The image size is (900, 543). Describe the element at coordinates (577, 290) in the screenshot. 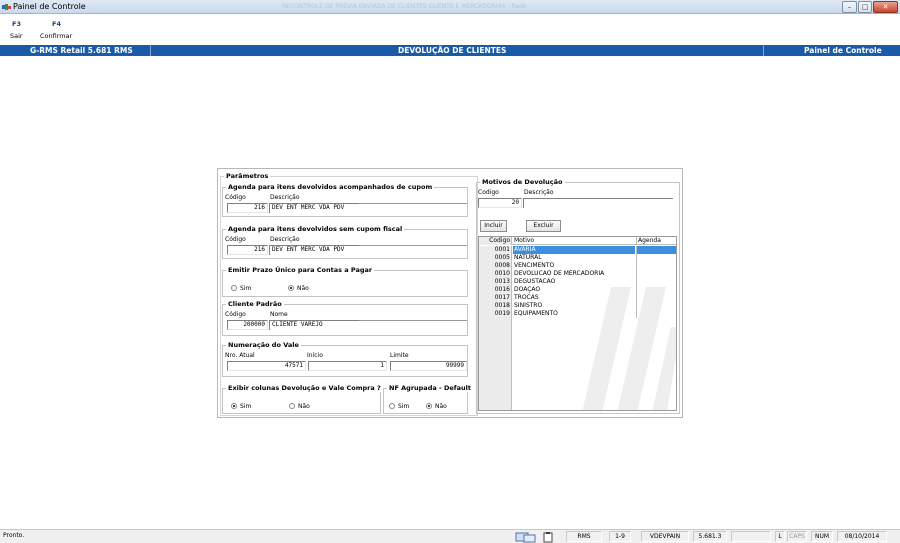

I see `grid-row: 0016 DOAÇAO` at that location.